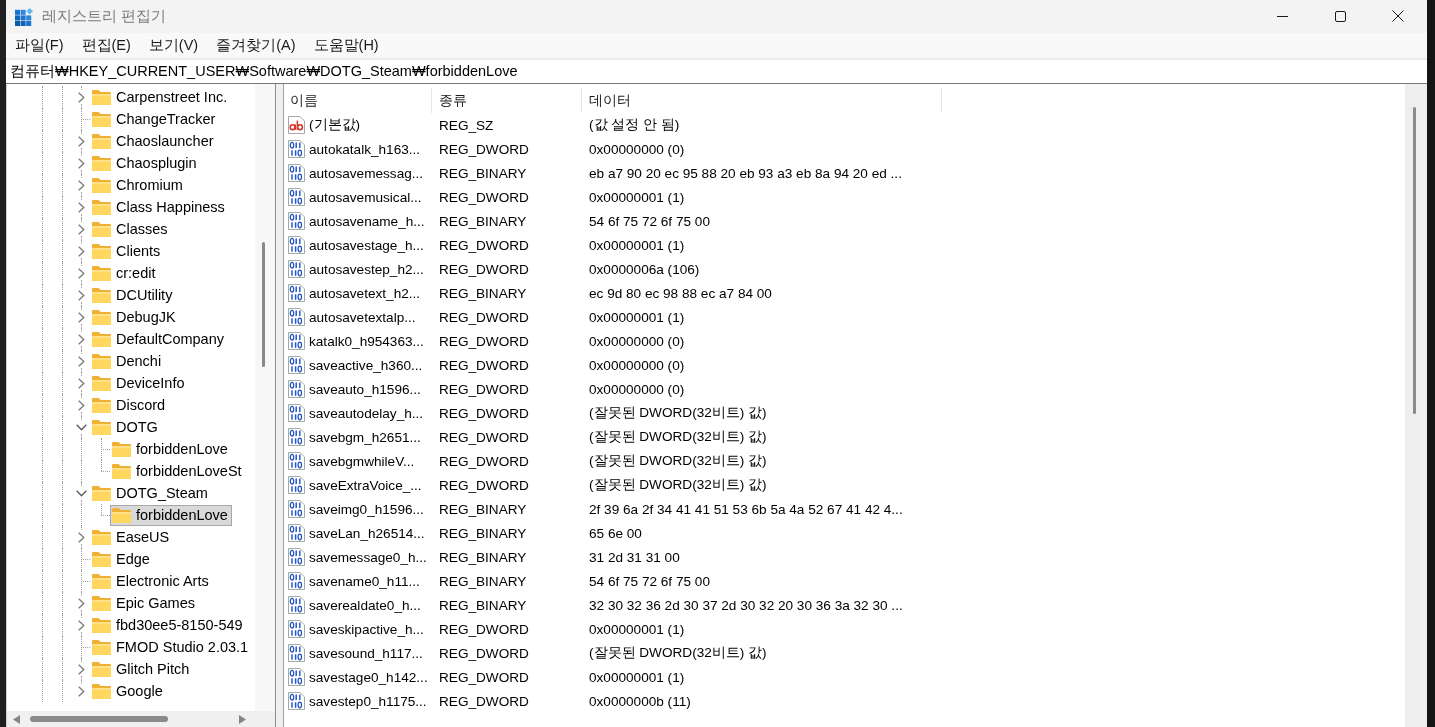 The height and width of the screenshot is (727, 1435). What do you see at coordinates (128, 691) in the screenshot?
I see `tree-item: Google` at bounding box center [128, 691].